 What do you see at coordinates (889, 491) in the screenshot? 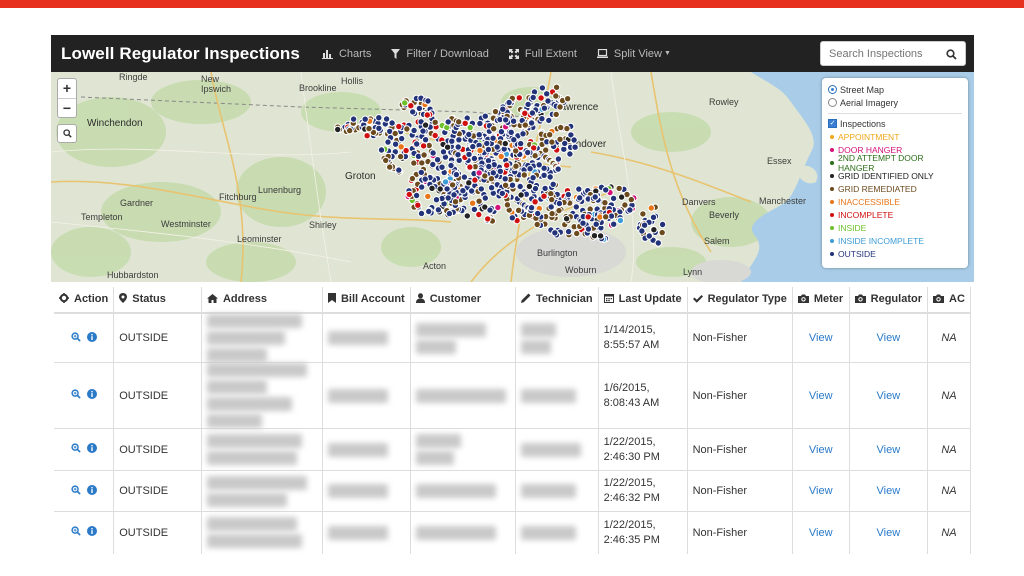
I see `regulator-photo-link: View` at bounding box center [889, 491].